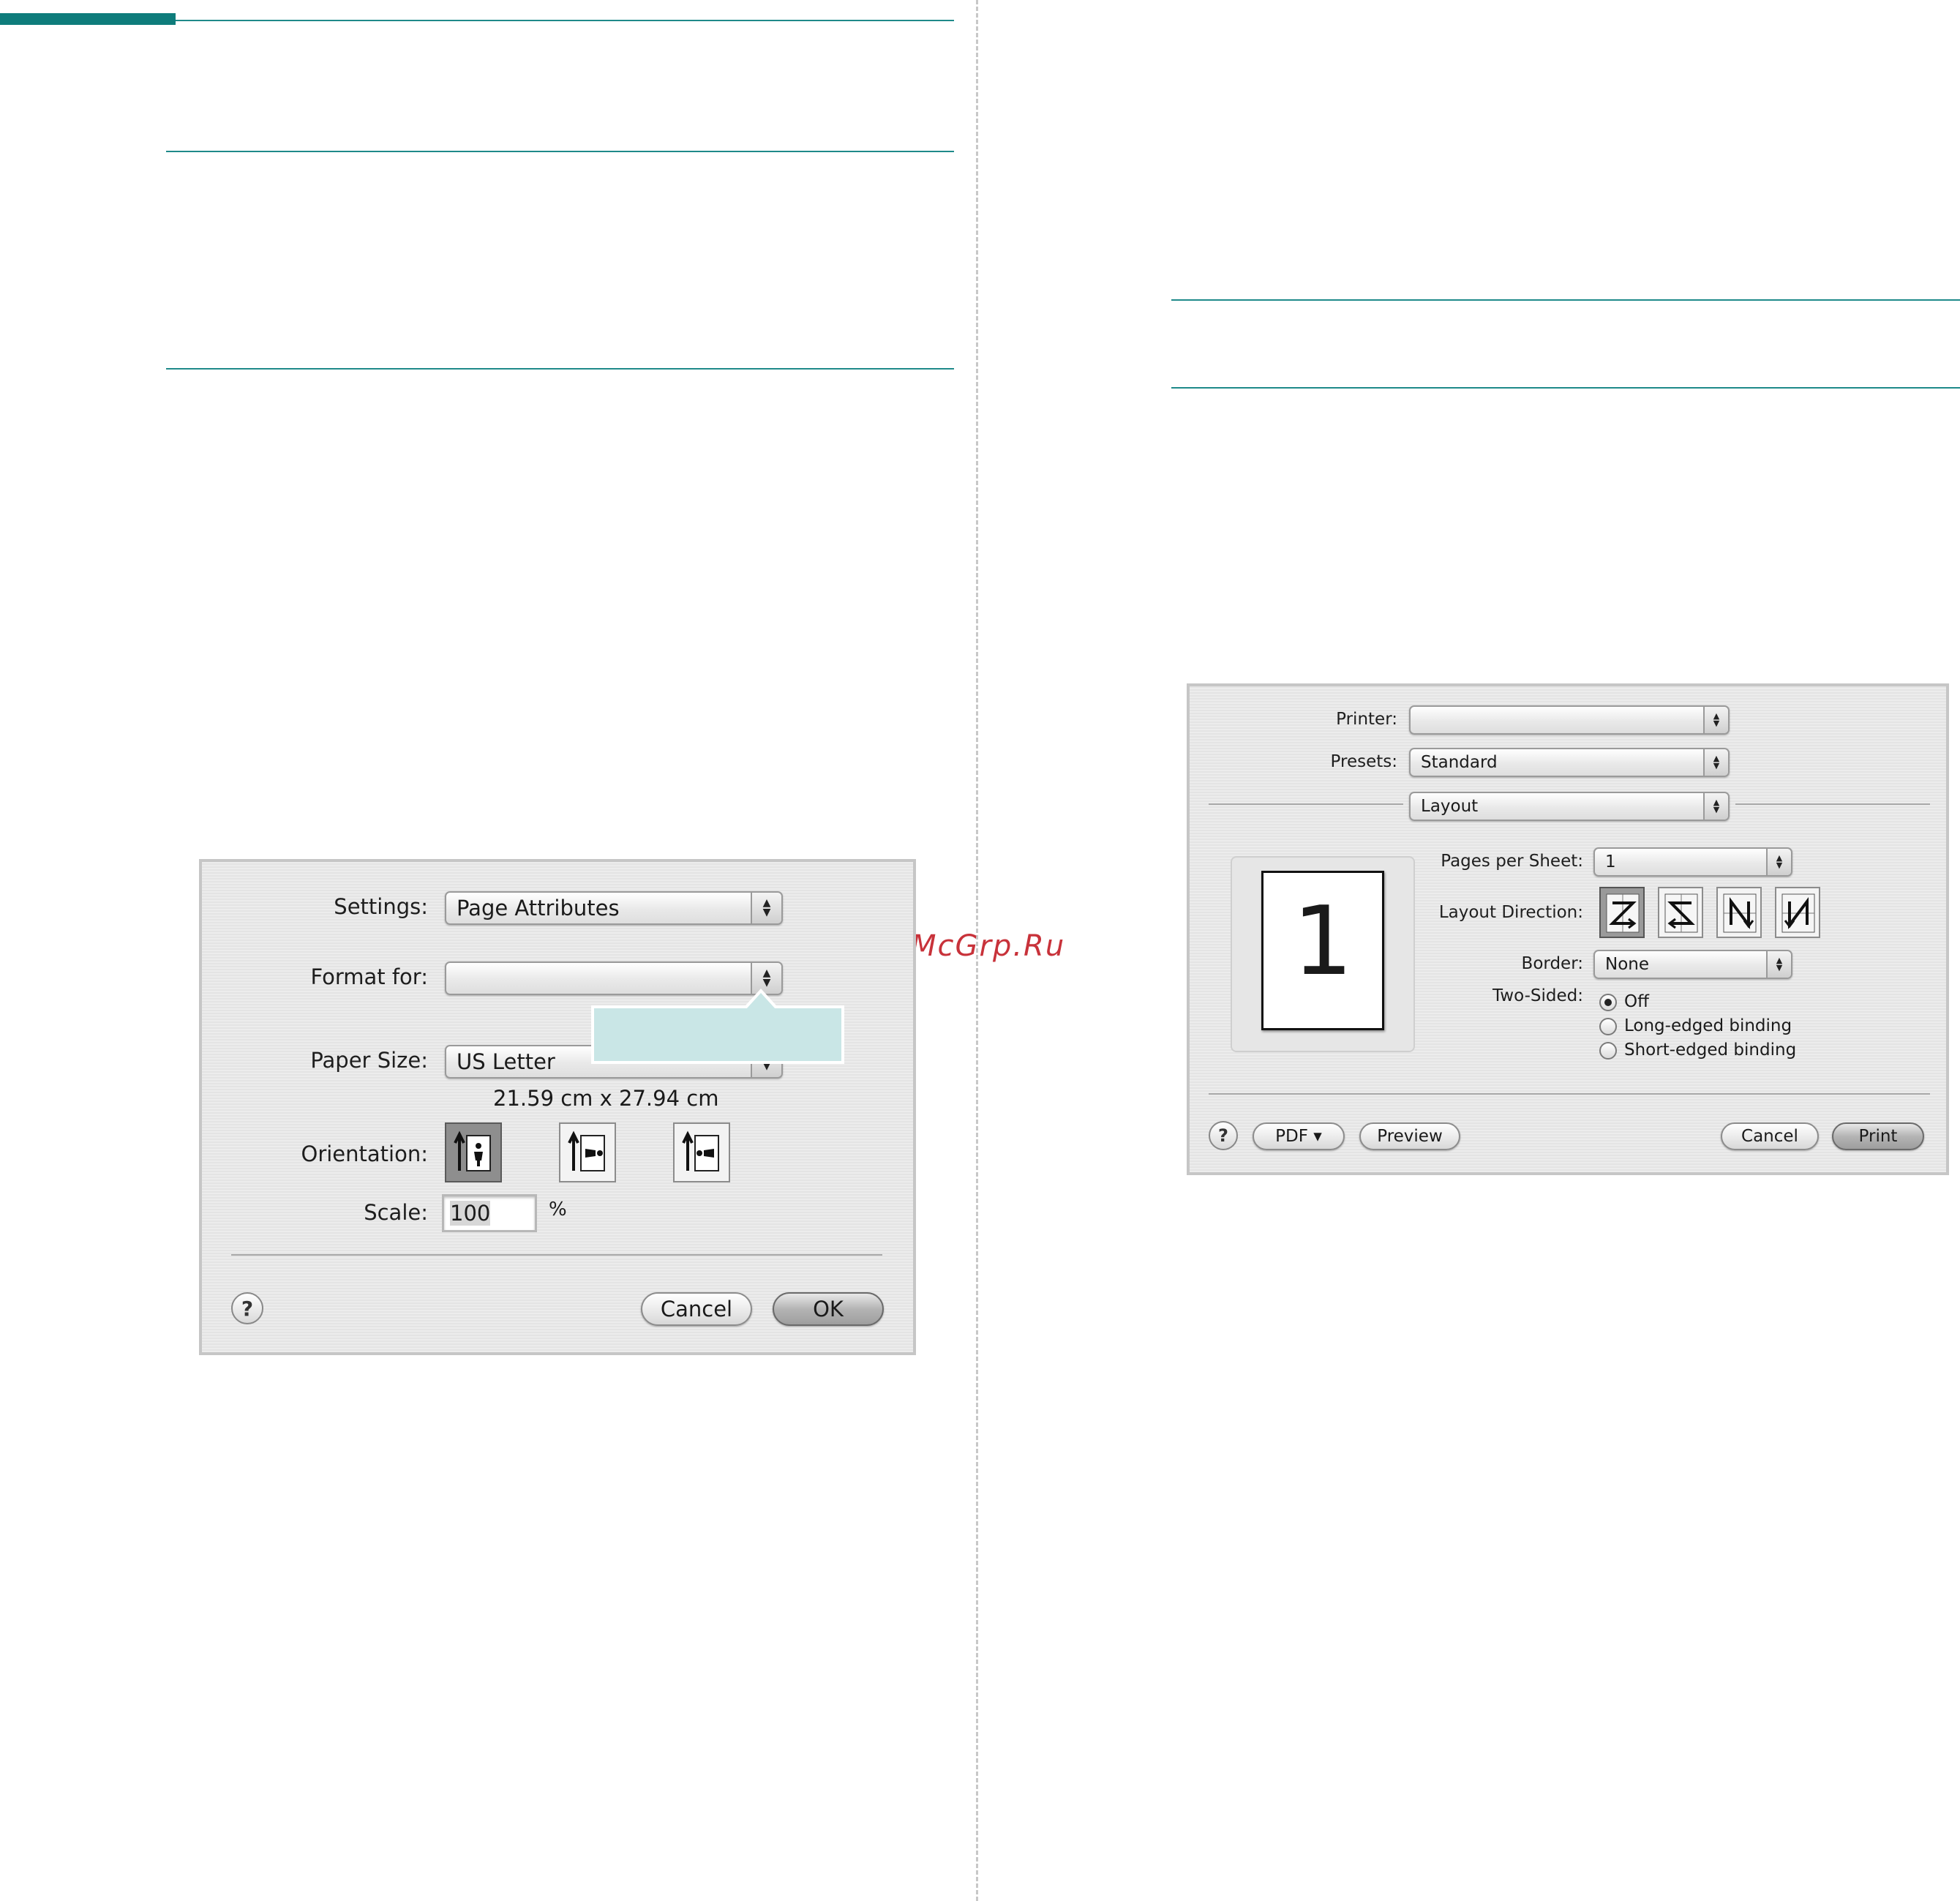 This screenshot has width=1960, height=1901. What do you see at coordinates (1608, 1026) in the screenshot?
I see `two-sided-long-edge-radio` at bounding box center [1608, 1026].